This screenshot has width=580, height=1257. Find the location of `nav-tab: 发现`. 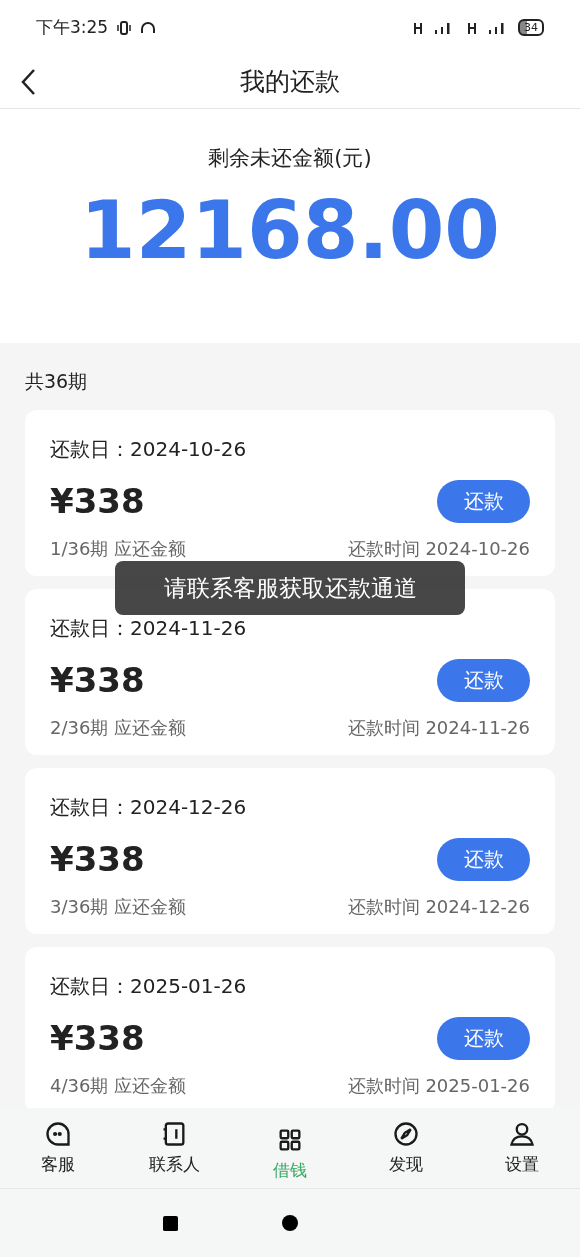

nav-tab: 发现 is located at coordinates (406, 1149).